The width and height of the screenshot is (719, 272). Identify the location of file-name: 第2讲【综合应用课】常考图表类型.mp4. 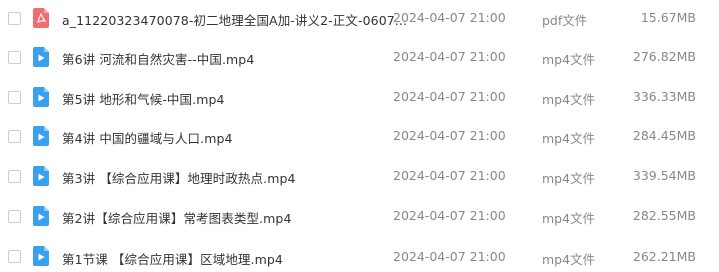
(177, 217).